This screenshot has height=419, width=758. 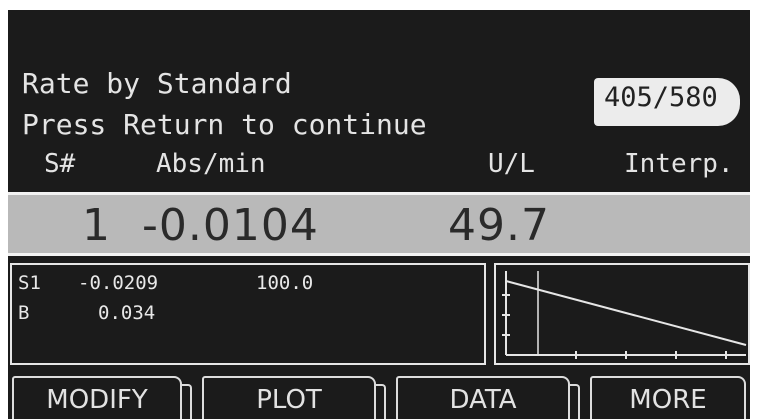 I want to click on more-softkey: MORE, so click(x=668, y=397).